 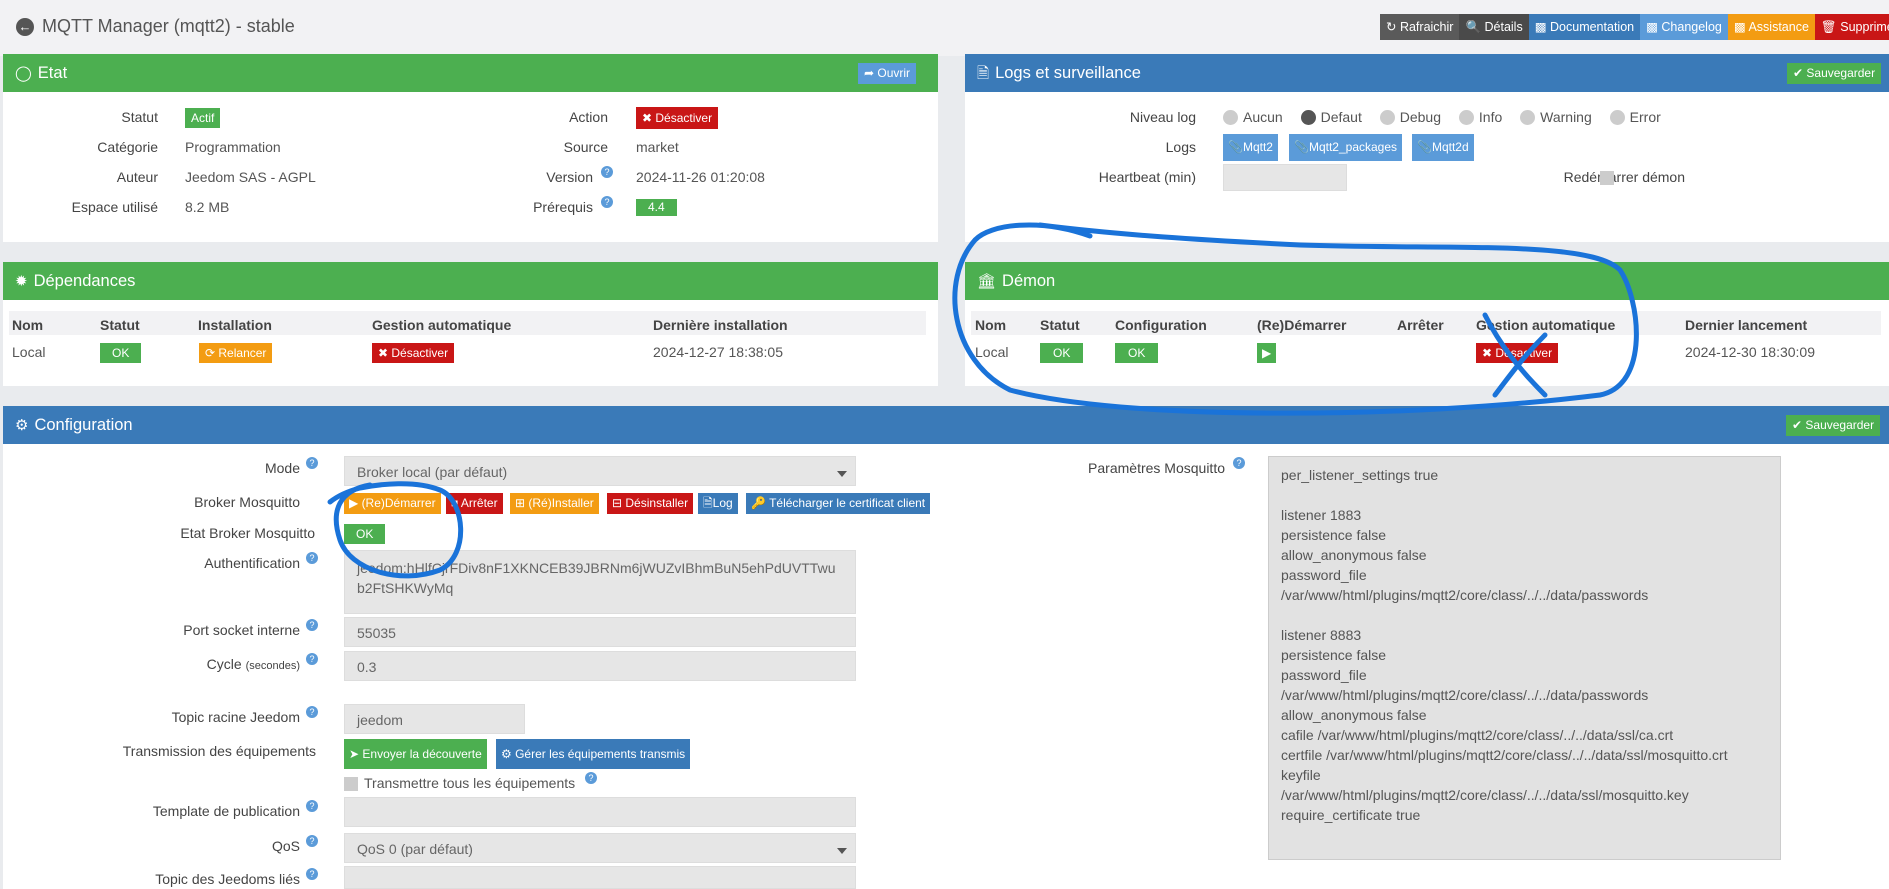 What do you see at coordinates (312, 463) in the screenshot?
I see `mode-help-icon: ?` at bounding box center [312, 463].